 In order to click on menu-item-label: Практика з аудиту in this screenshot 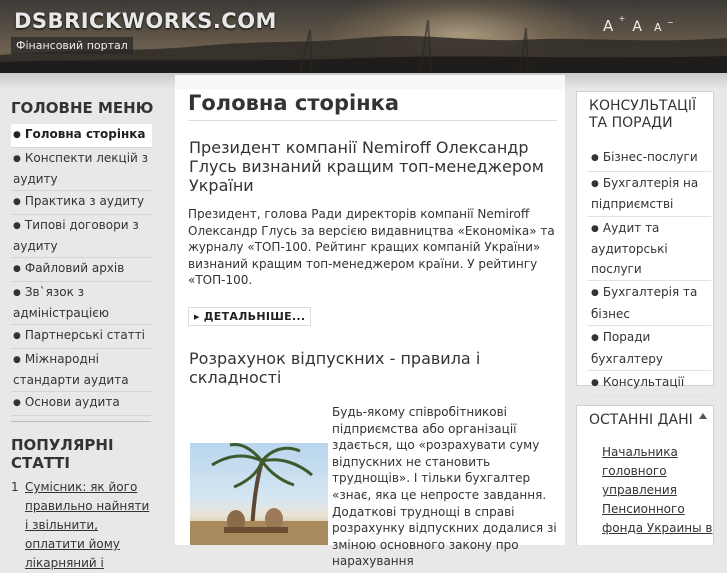, I will do `click(84, 201)`.